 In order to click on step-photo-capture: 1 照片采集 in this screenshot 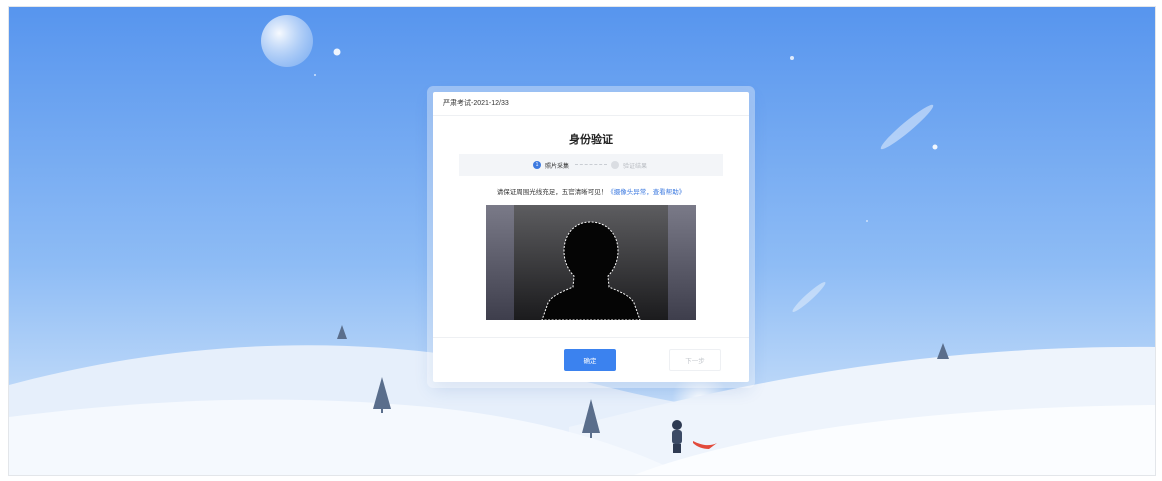, I will do `click(551, 165)`.